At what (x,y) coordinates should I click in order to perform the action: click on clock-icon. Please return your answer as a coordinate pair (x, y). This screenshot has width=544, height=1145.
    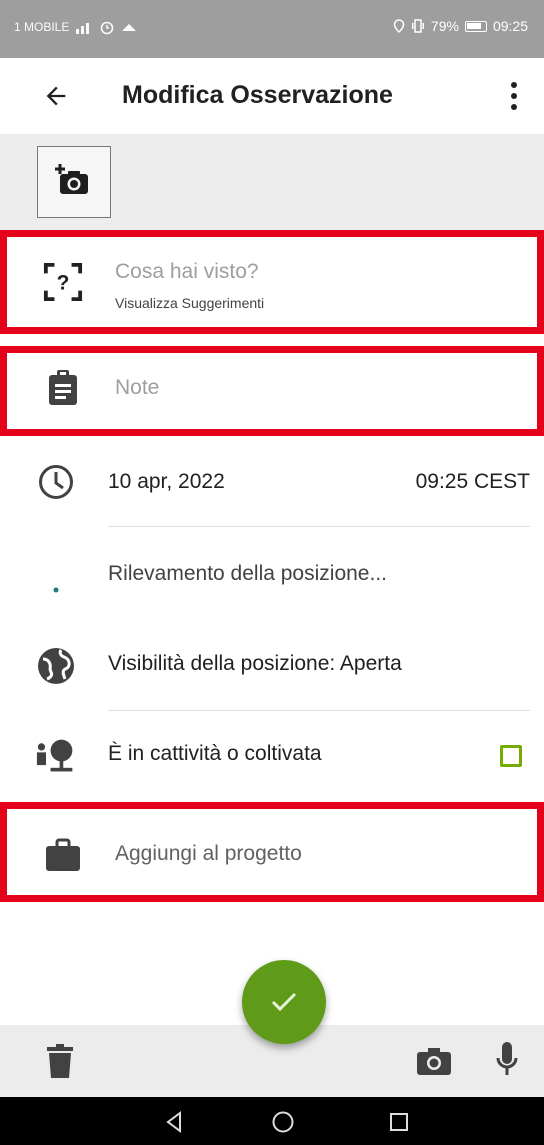
    Looking at the image, I should click on (56, 482).